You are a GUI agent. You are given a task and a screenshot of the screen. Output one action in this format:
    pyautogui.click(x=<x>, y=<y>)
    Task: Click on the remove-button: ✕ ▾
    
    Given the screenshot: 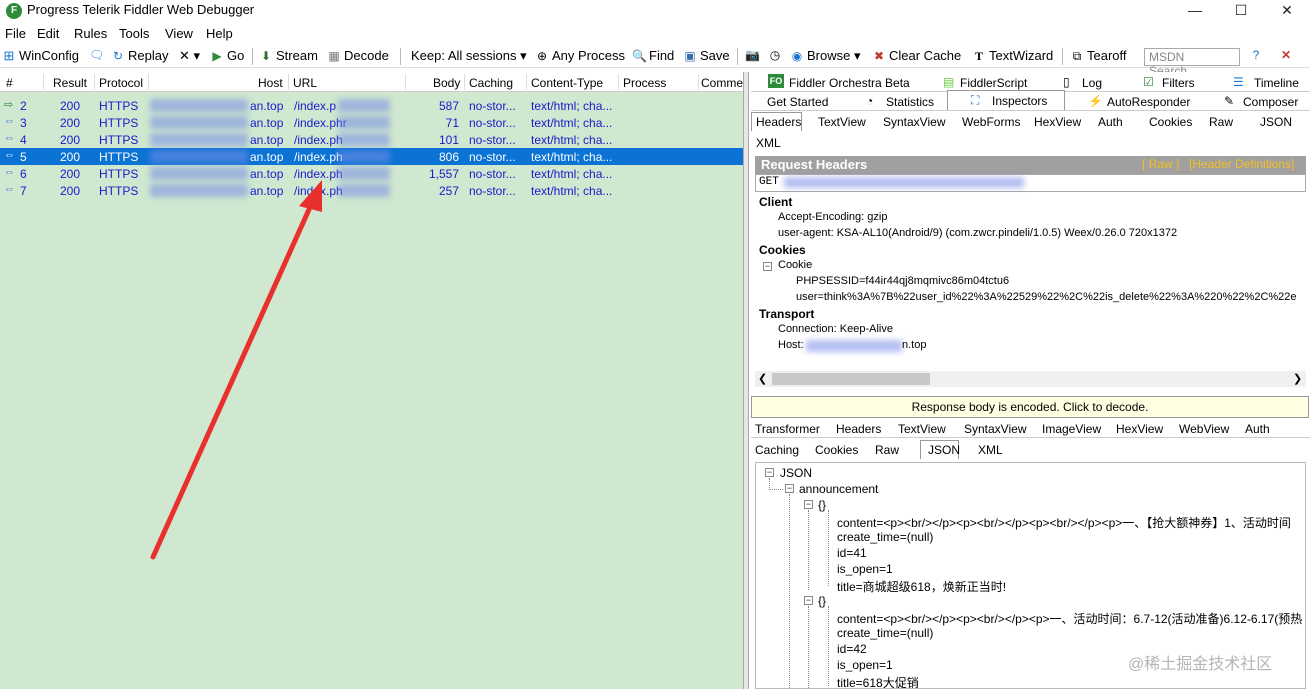 What is the action you would take?
    pyautogui.click(x=189, y=56)
    